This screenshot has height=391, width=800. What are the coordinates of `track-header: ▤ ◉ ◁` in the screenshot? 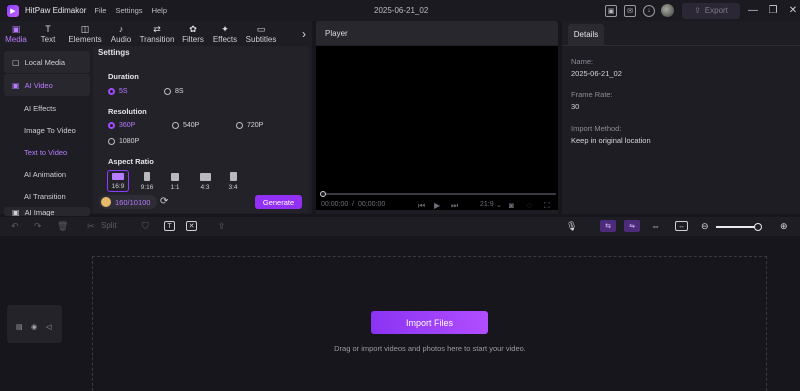 It's located at (34, 324).